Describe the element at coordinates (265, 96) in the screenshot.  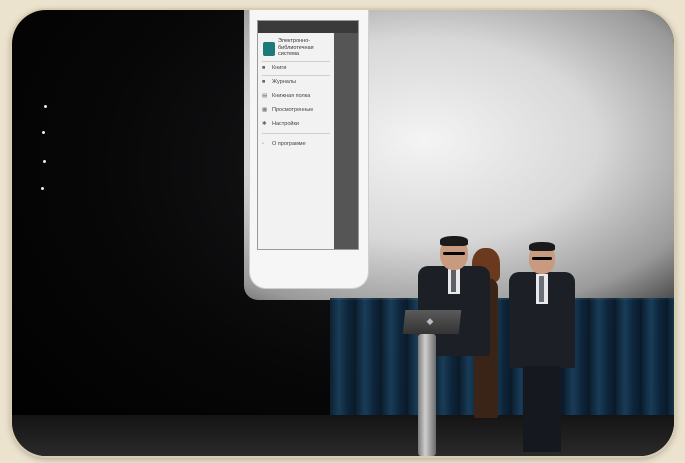
I see `bookshelf-icon: ▤` at that location.